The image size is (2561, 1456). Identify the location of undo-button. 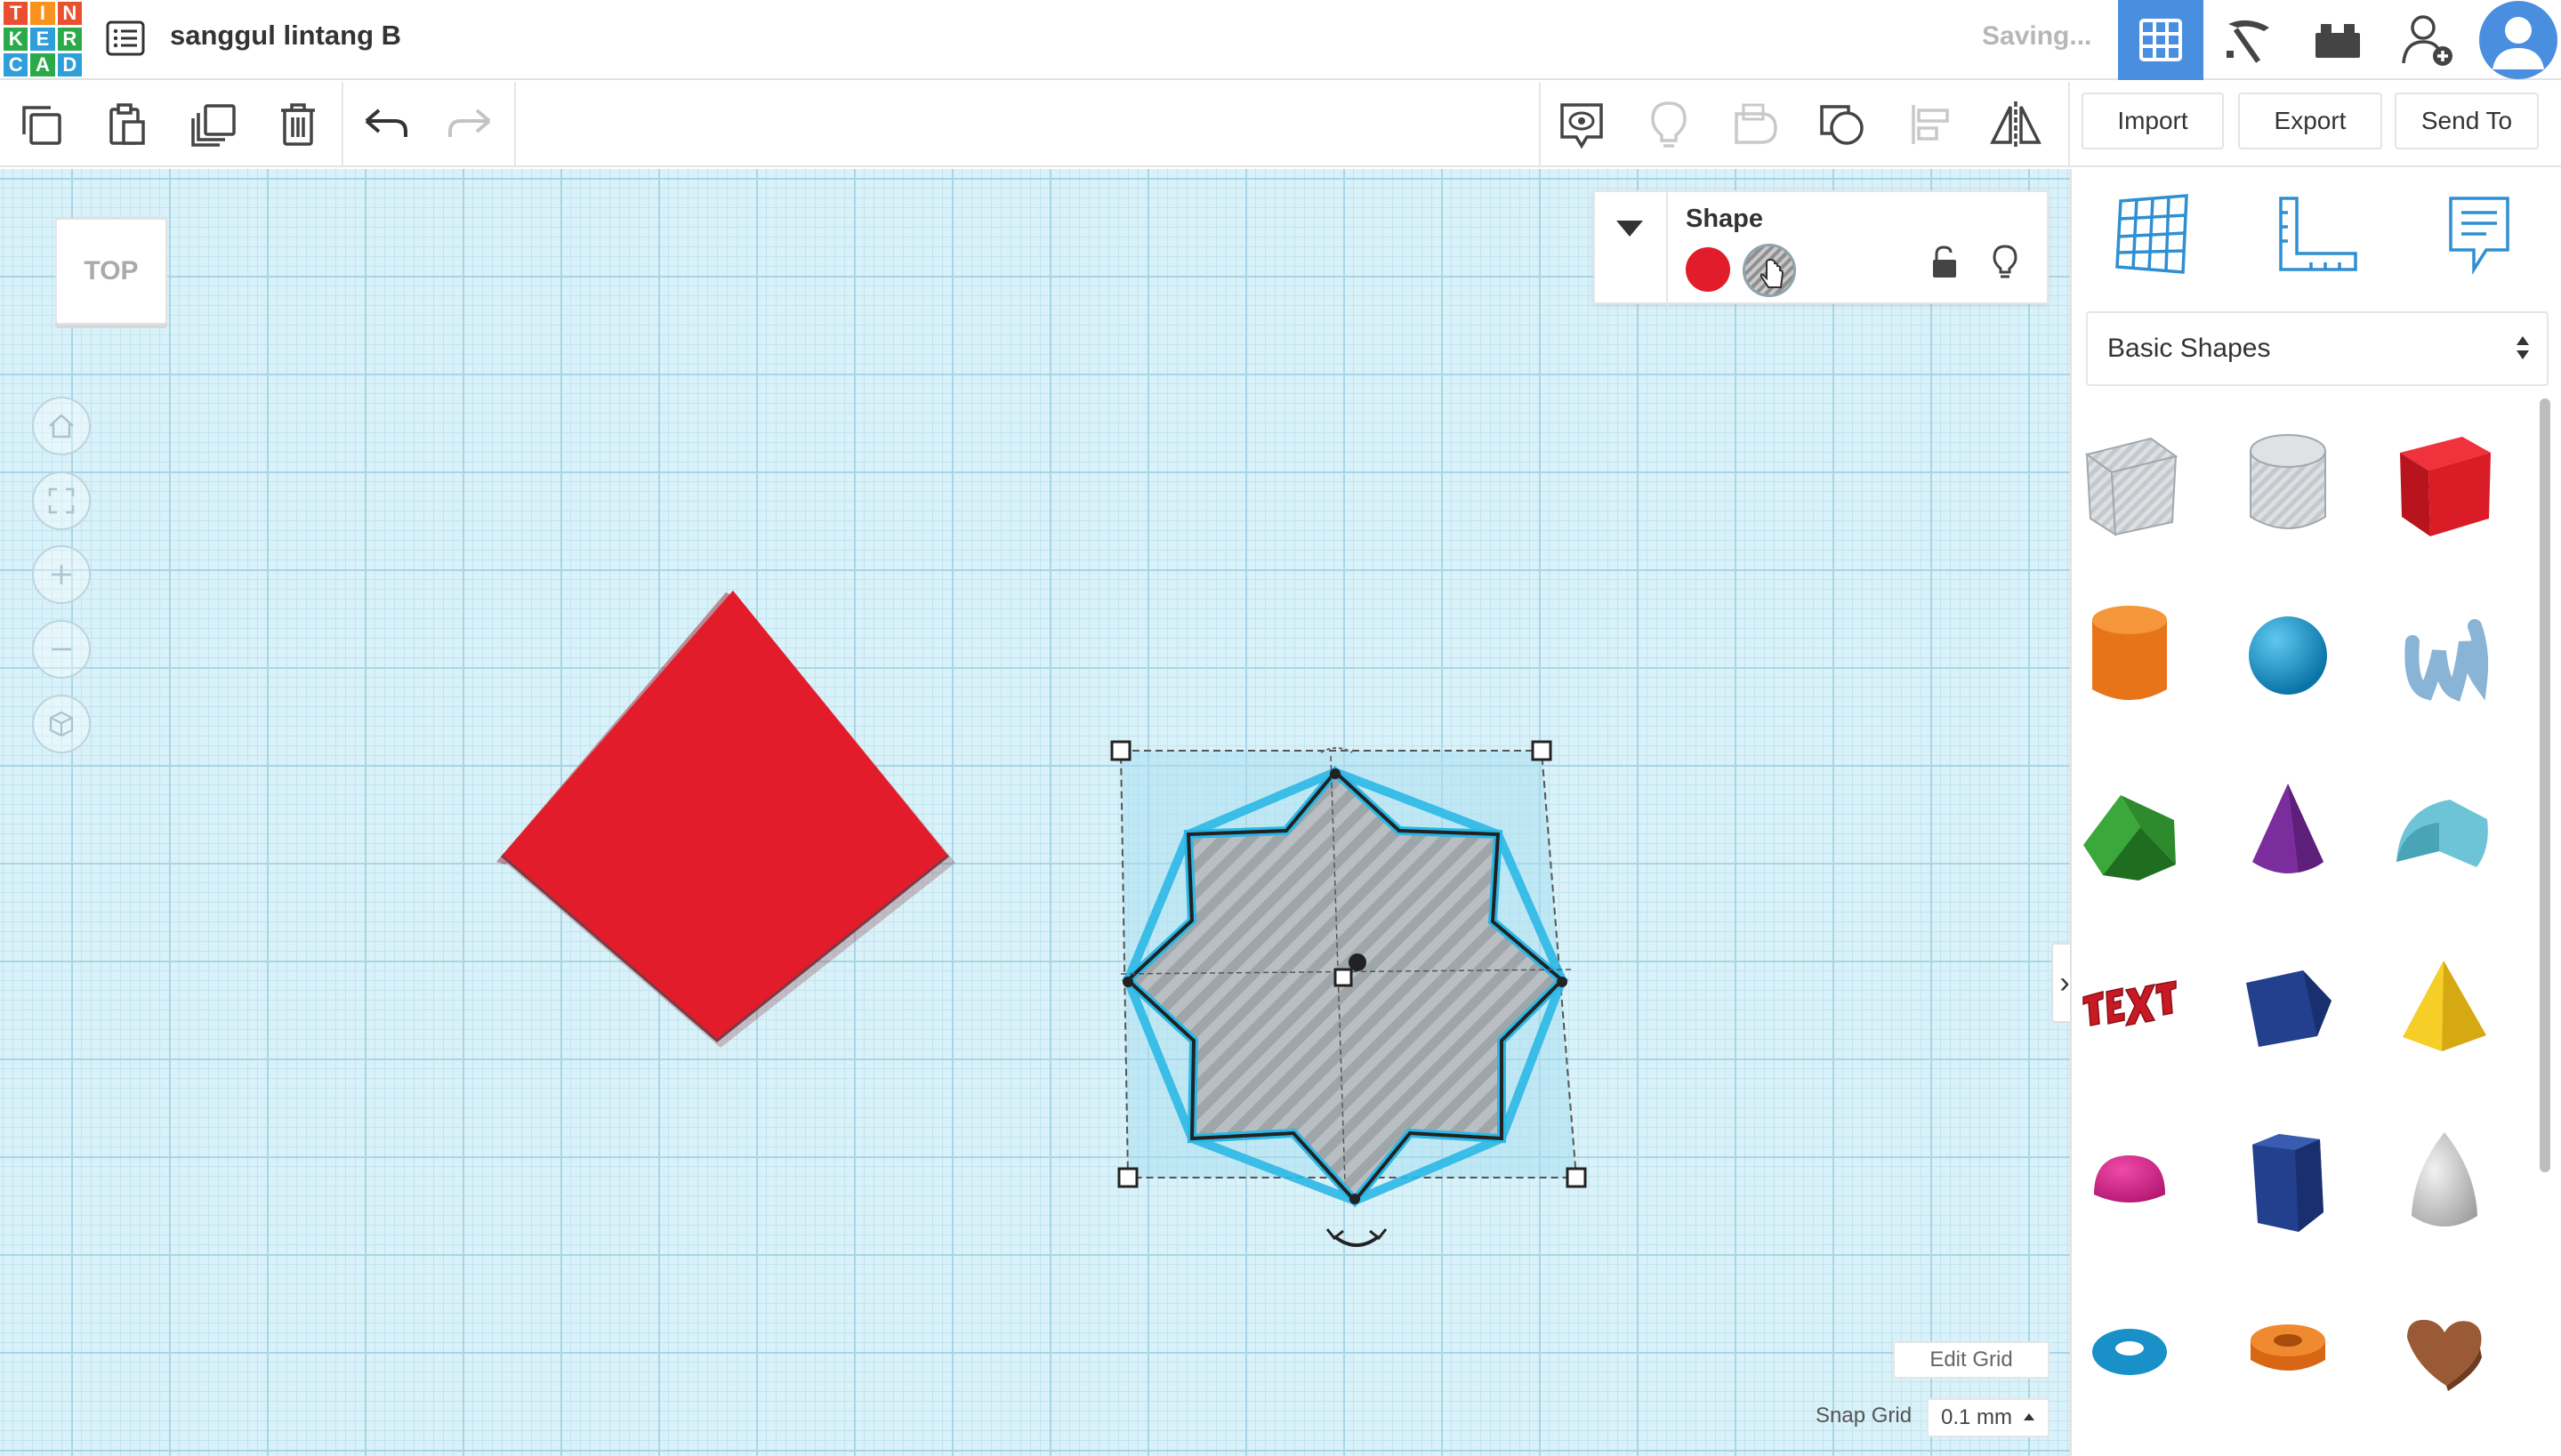
(386, 124).